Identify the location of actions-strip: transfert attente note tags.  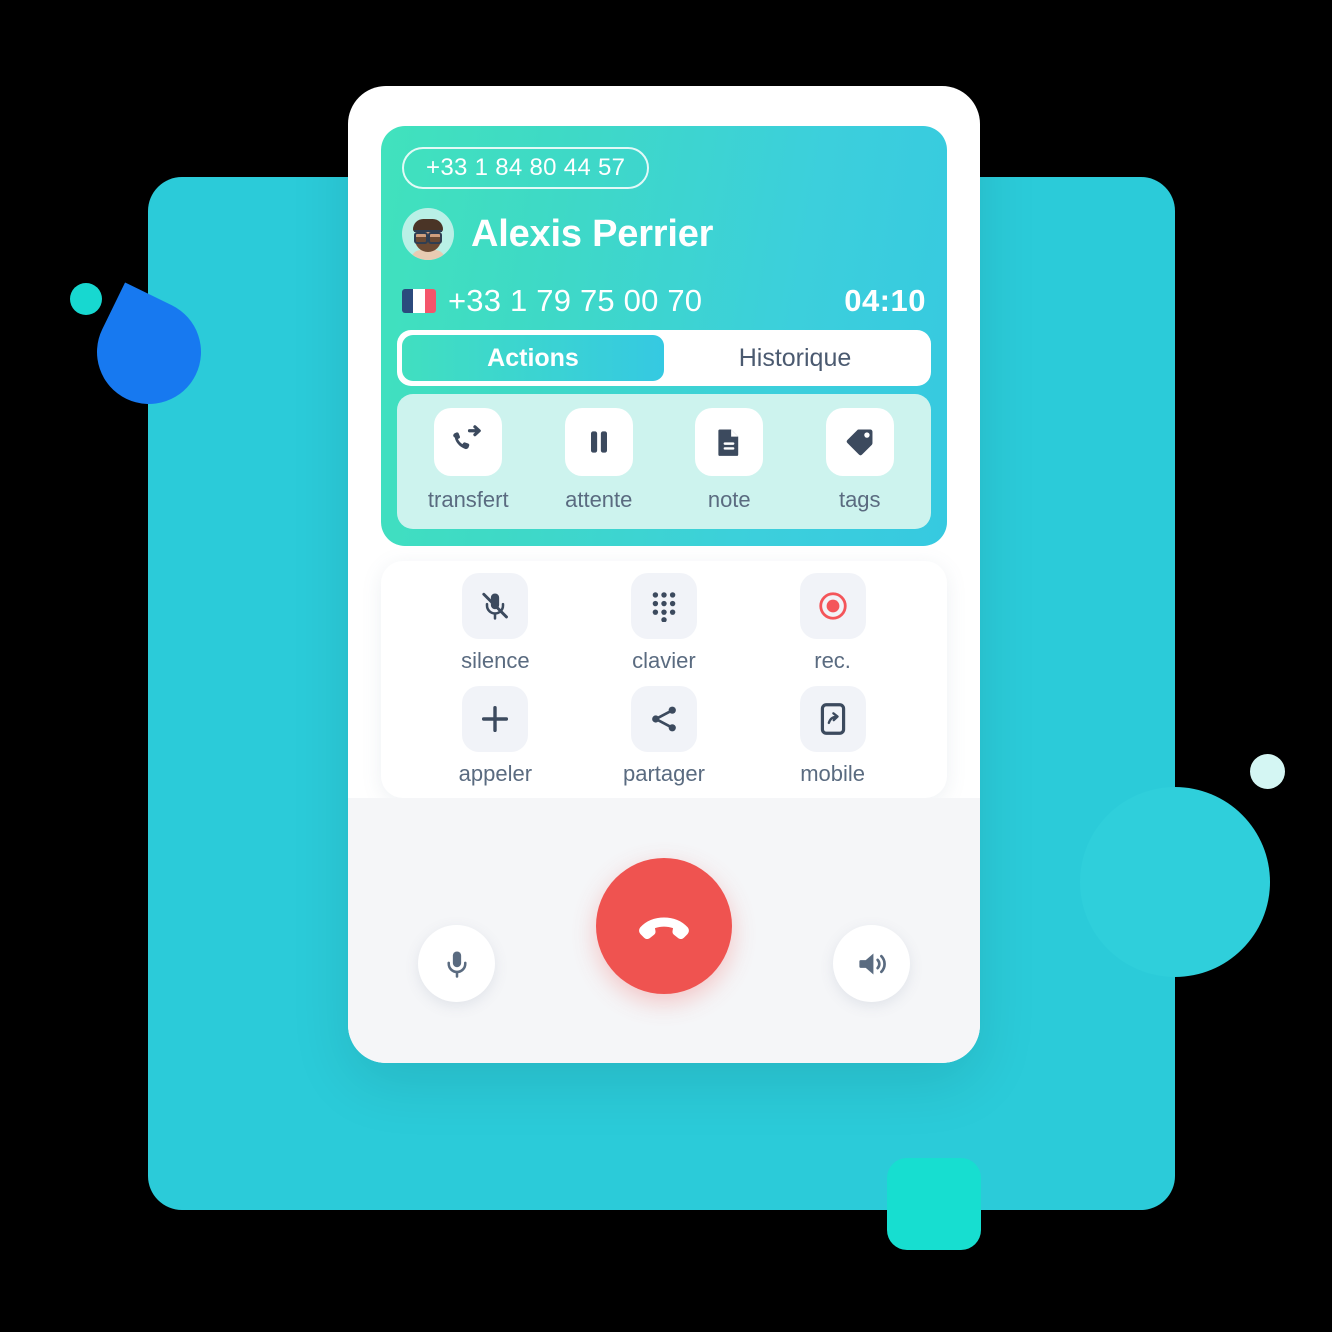
(664, 461).